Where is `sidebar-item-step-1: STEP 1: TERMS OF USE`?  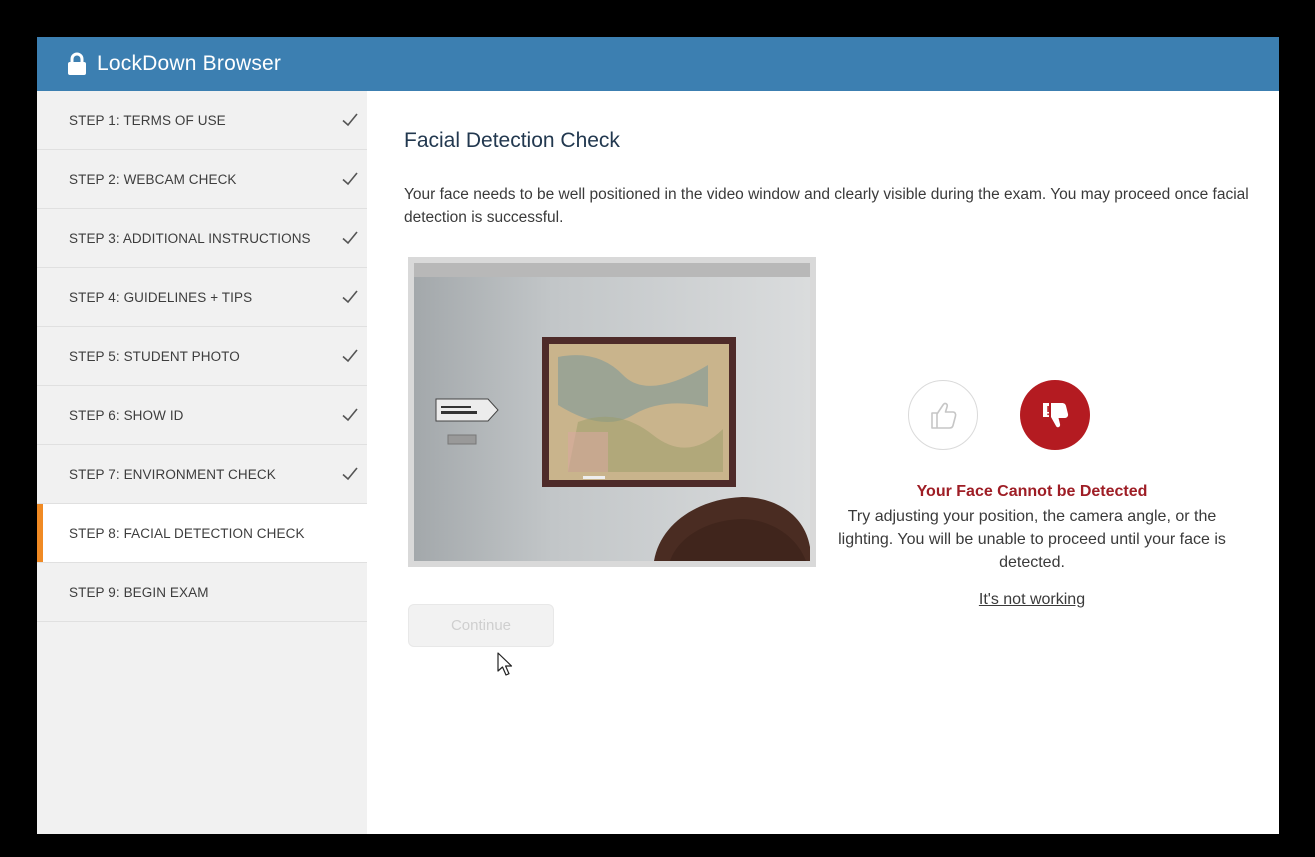
sidebar-item-step-1: STEP 1: TERMS OF USE is located at coordinates (202, 120).